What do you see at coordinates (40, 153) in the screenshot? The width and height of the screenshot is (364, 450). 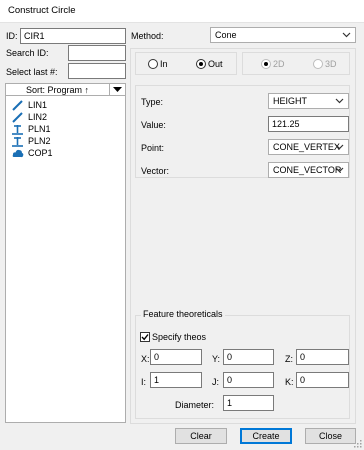 I see `list-item-label: COP1` at bounding box center [40, 153].